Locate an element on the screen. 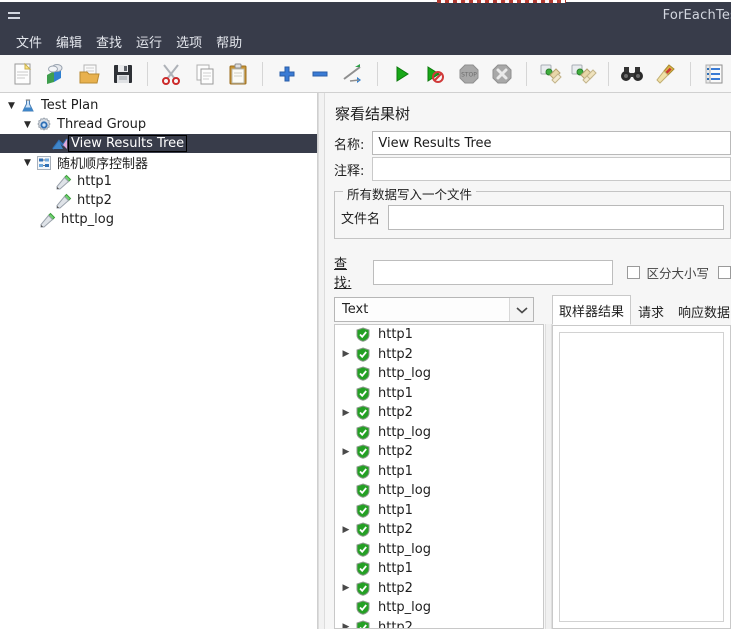  expand-all-button is located at coordinates (286, 74).